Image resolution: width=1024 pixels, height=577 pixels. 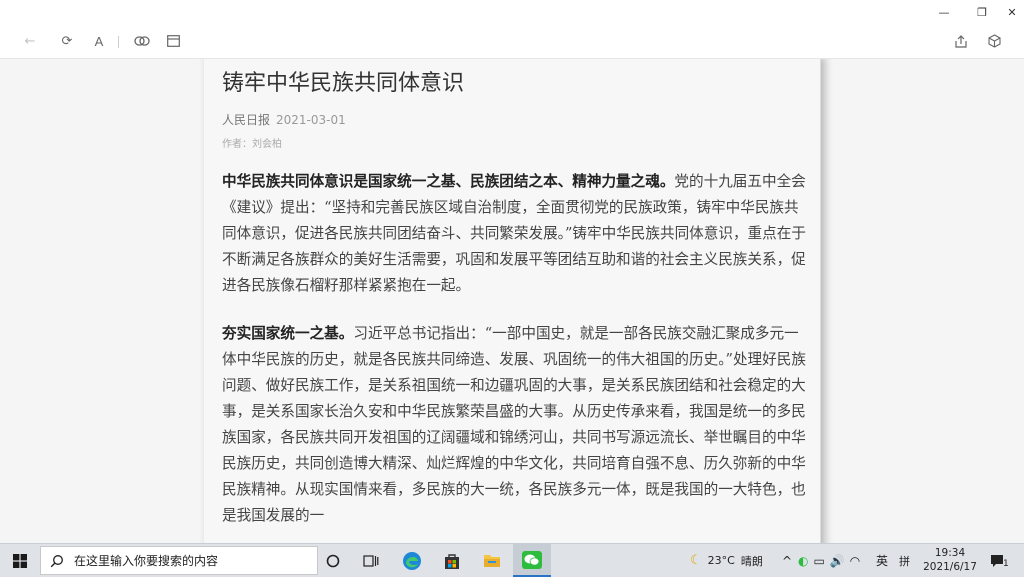 I want to click on cortana-circle-icon, so click(x=333, y=560).